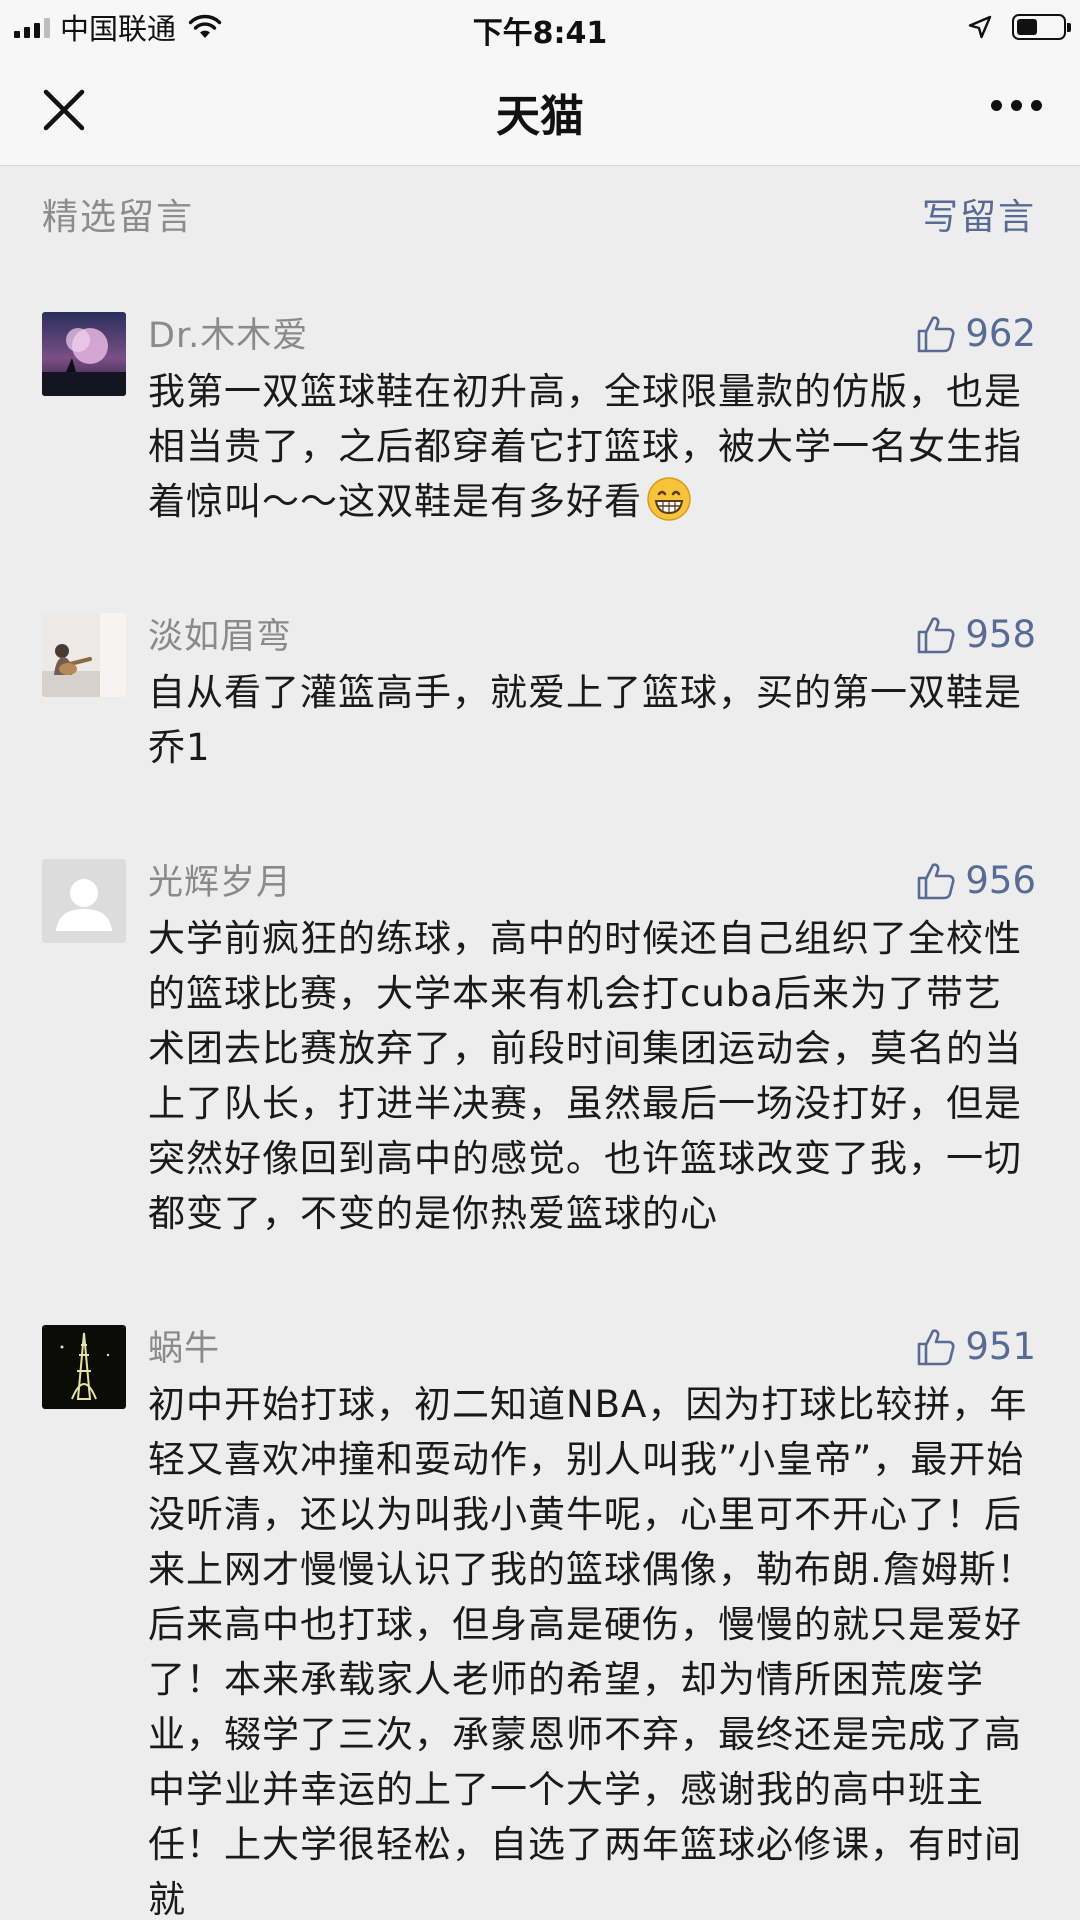  I want to click on battery-icon, so click(1041, 27).